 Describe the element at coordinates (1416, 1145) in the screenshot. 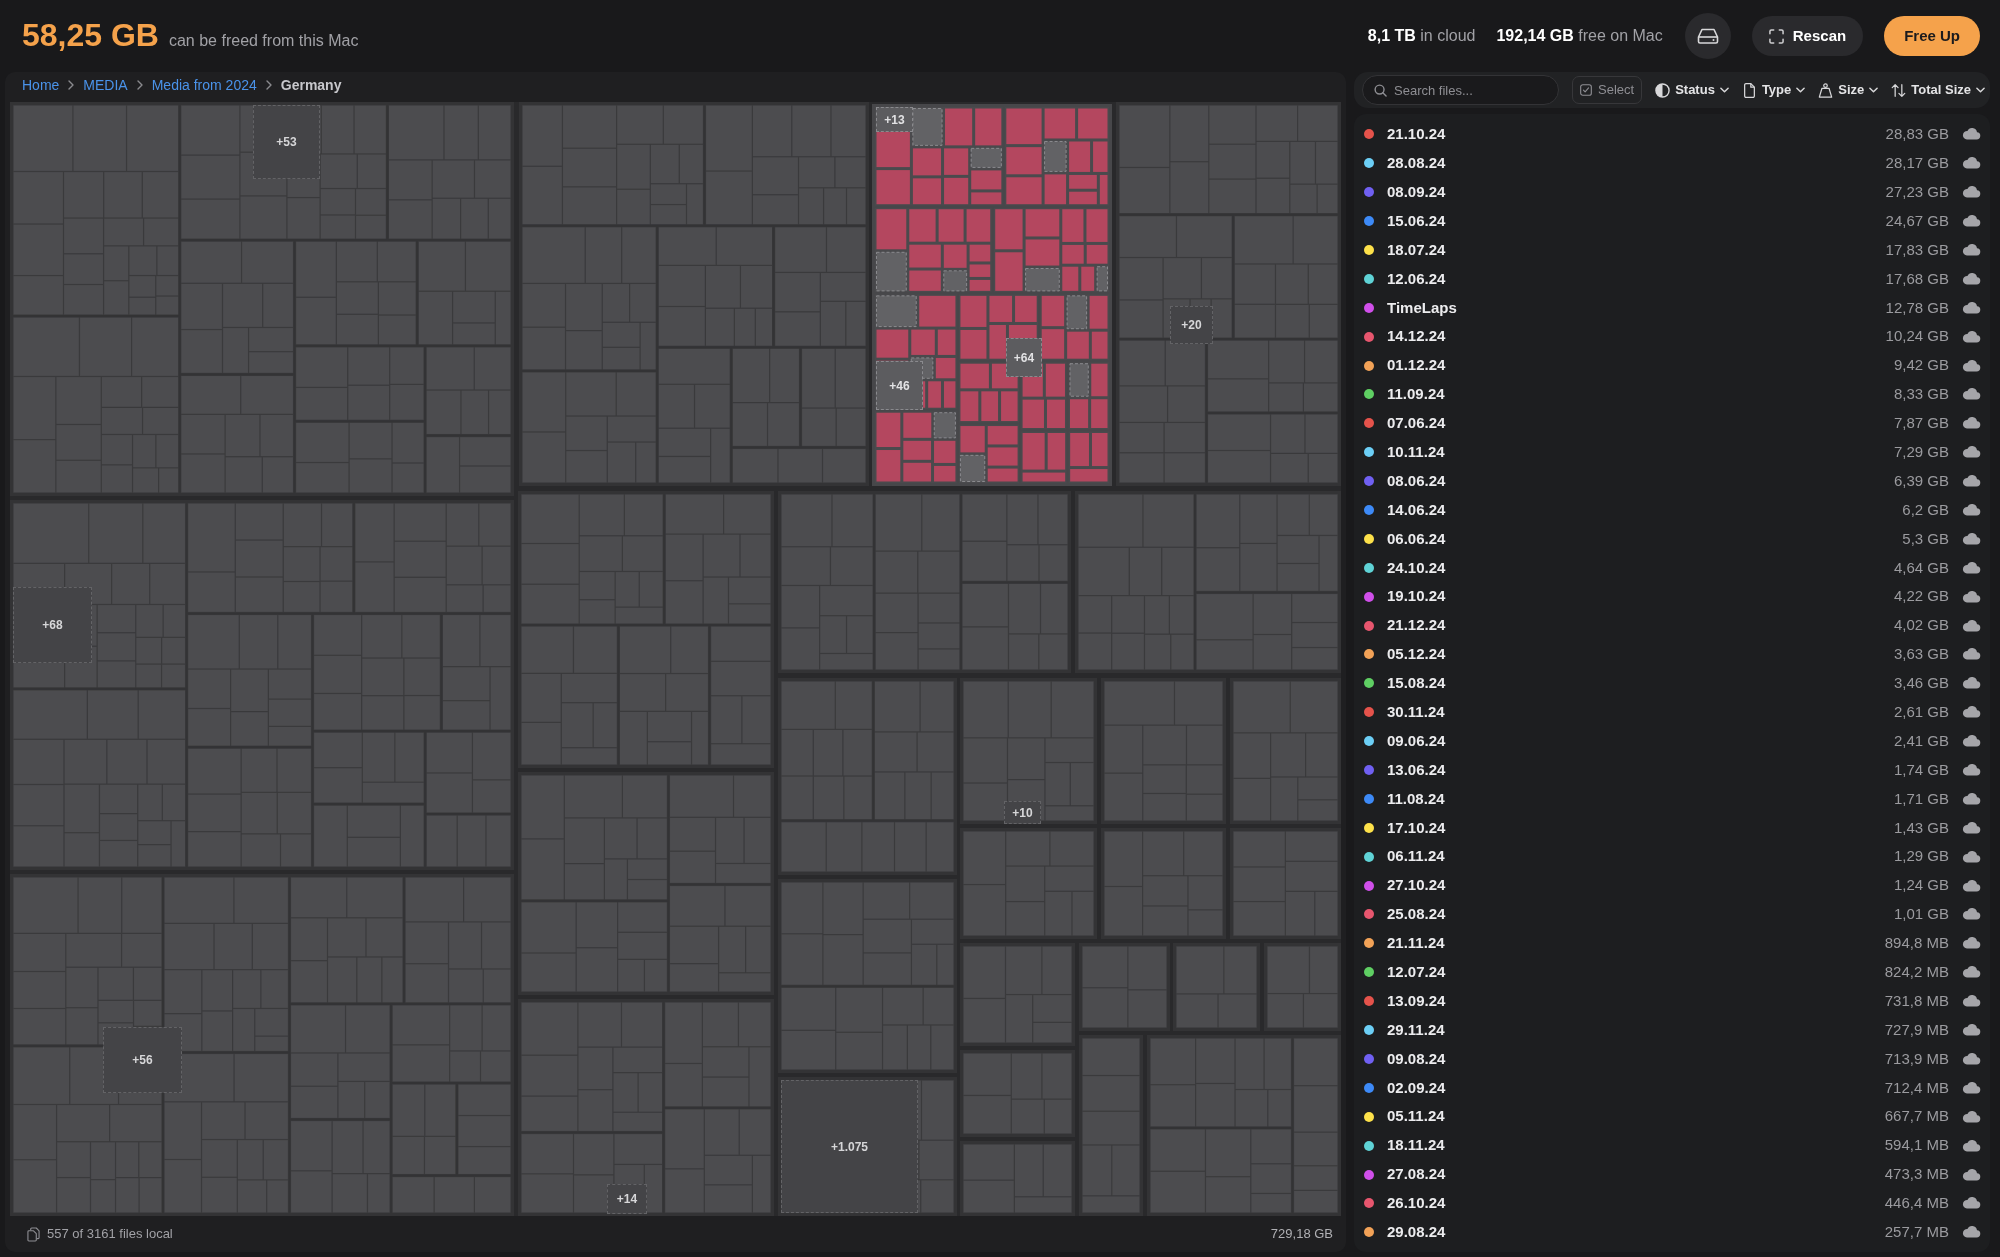

I see `file-name: 18.11.24` at that location.